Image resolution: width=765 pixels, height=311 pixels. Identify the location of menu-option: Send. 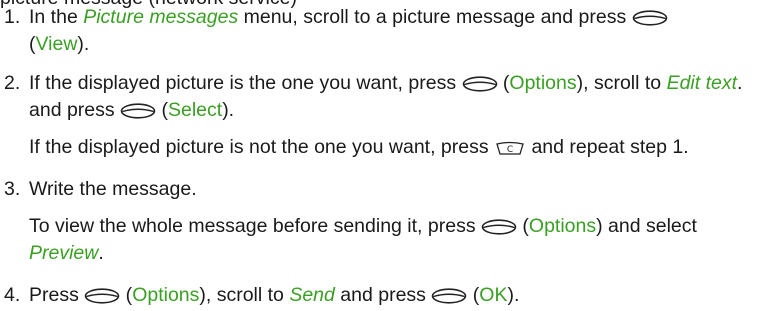
(312, 295).